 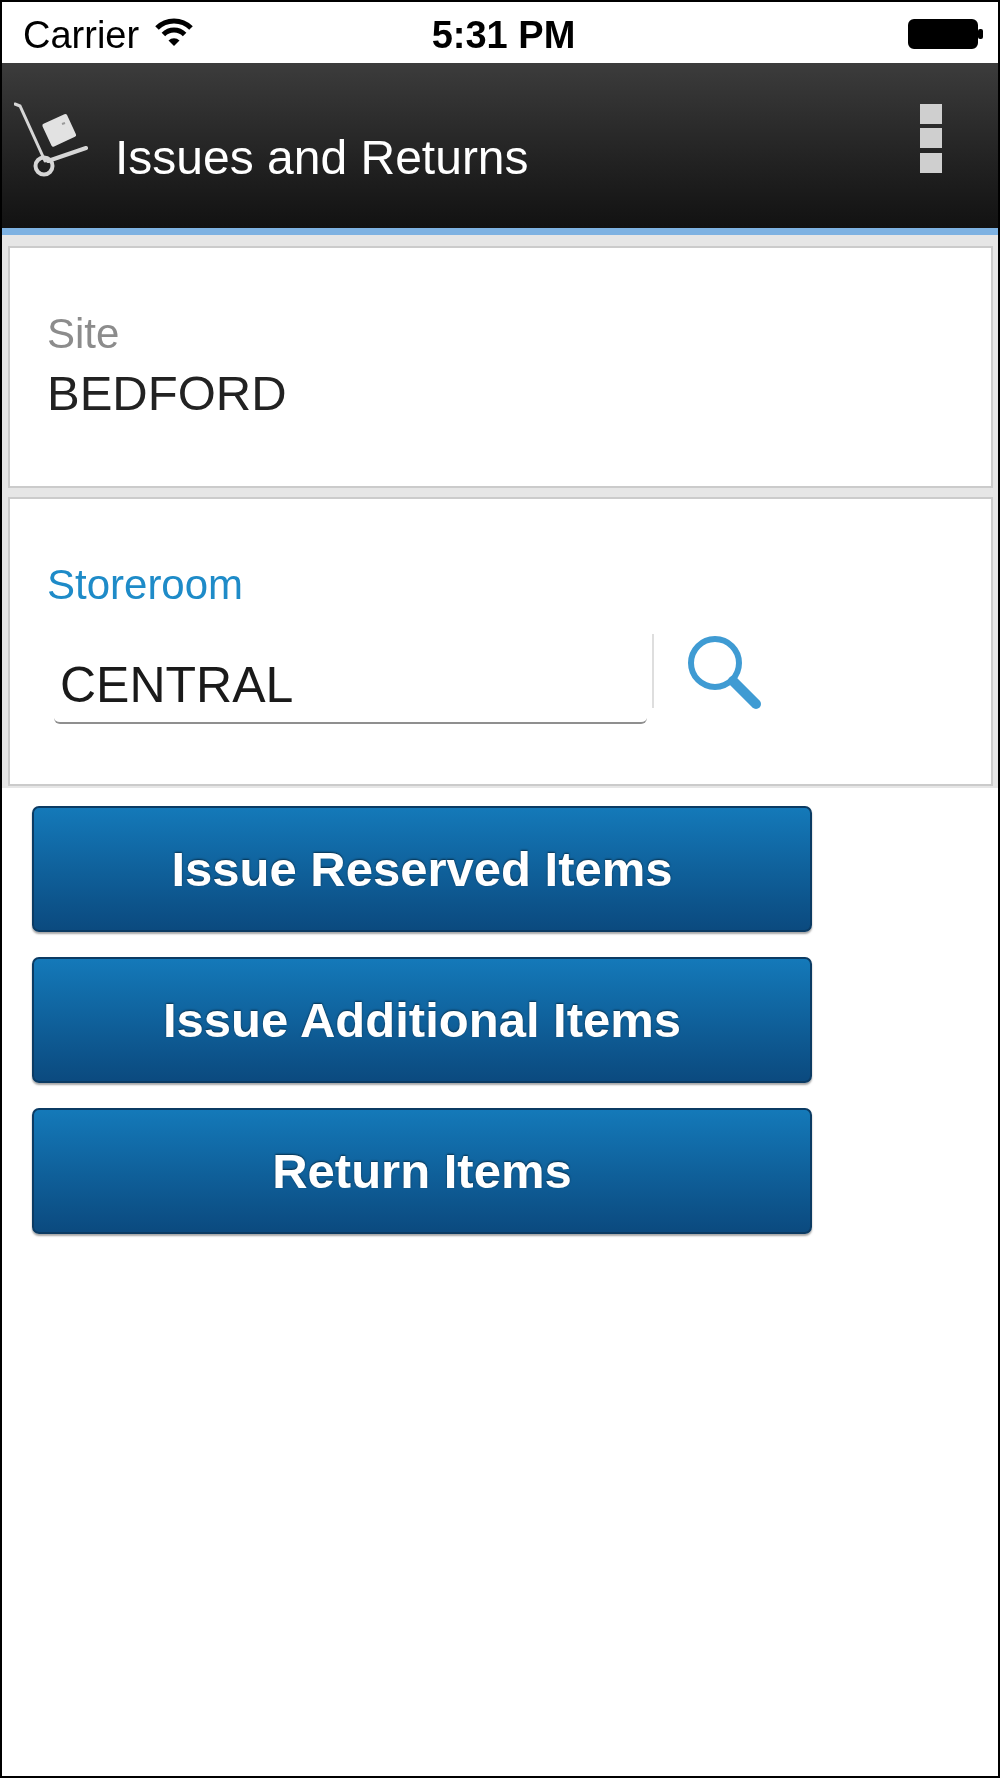 I want to click on field-label: Site, so click(x=83, y=334).